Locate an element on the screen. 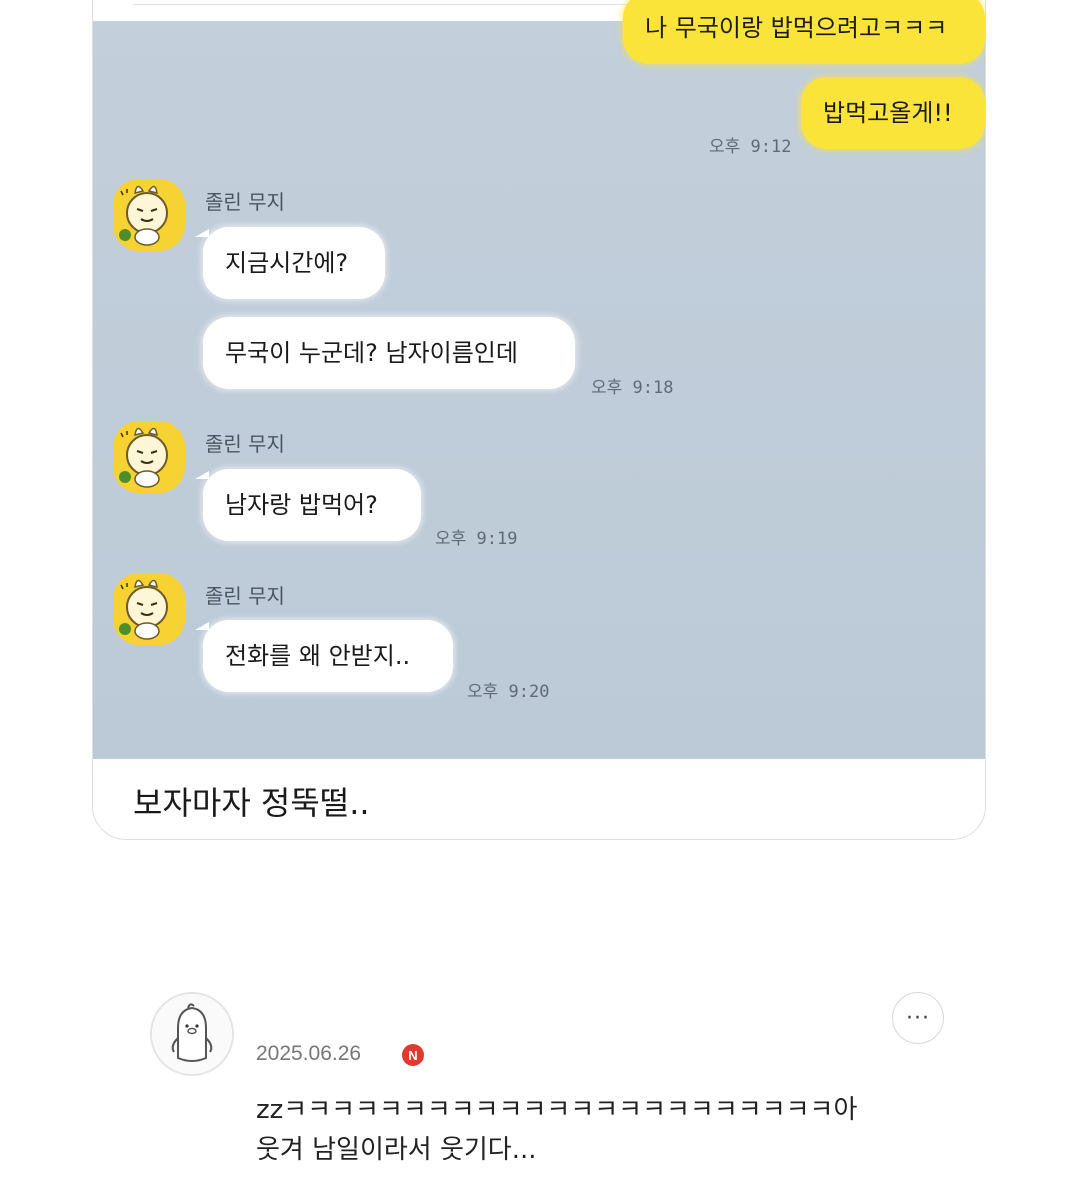 This screenshot has height=1201, width=1080. message-text: 지금시간에? is located at coordinates (287, 263).